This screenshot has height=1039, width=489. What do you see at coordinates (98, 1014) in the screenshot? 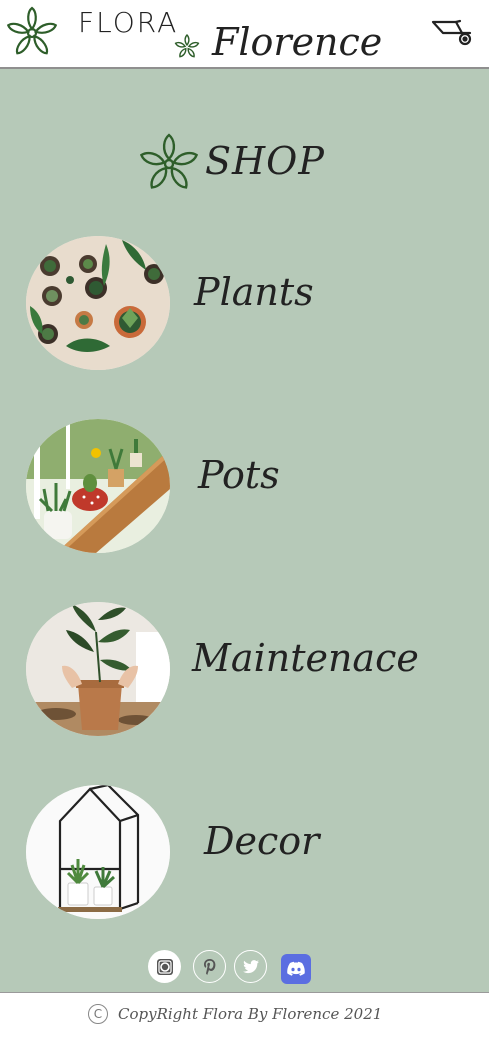
I see `copyright-icon: C` at bounding box center [98, 1014].